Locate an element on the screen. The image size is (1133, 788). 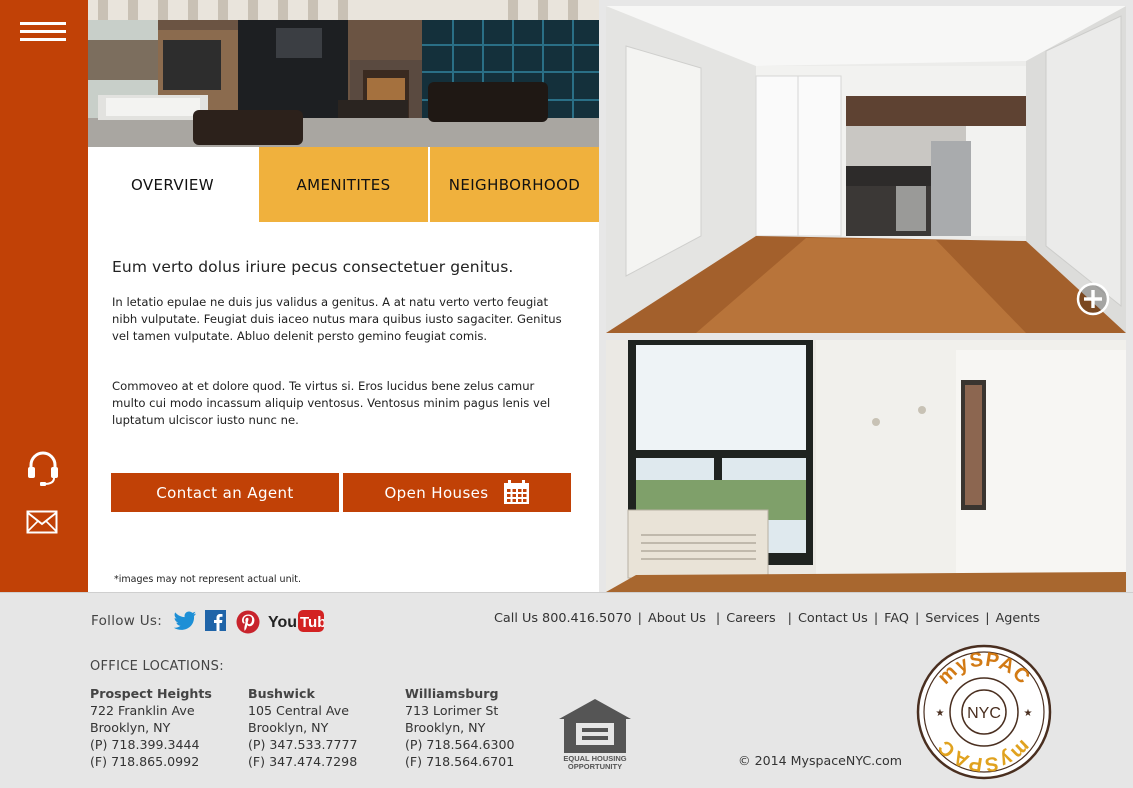
myspace-nyc-seal-logo: mySPAC mySPAC NYC ★ ★ is located at coordinates (984, 712).